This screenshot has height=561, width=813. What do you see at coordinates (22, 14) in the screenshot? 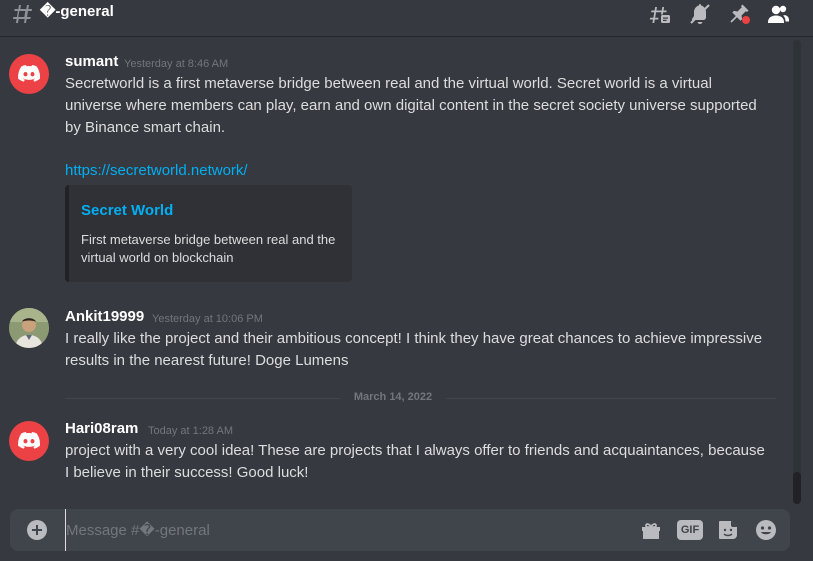
I see `hash-icon` at bounding box center [22, 14].